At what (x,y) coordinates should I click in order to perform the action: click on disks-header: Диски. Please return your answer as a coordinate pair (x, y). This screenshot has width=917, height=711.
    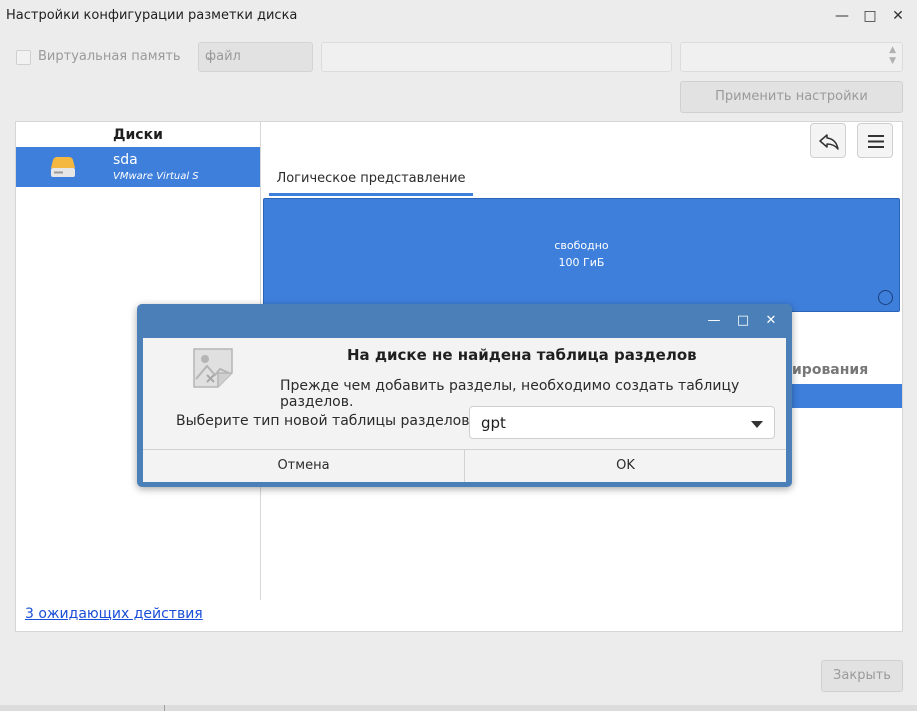
    Looking at the image, I should click on (138, 135).